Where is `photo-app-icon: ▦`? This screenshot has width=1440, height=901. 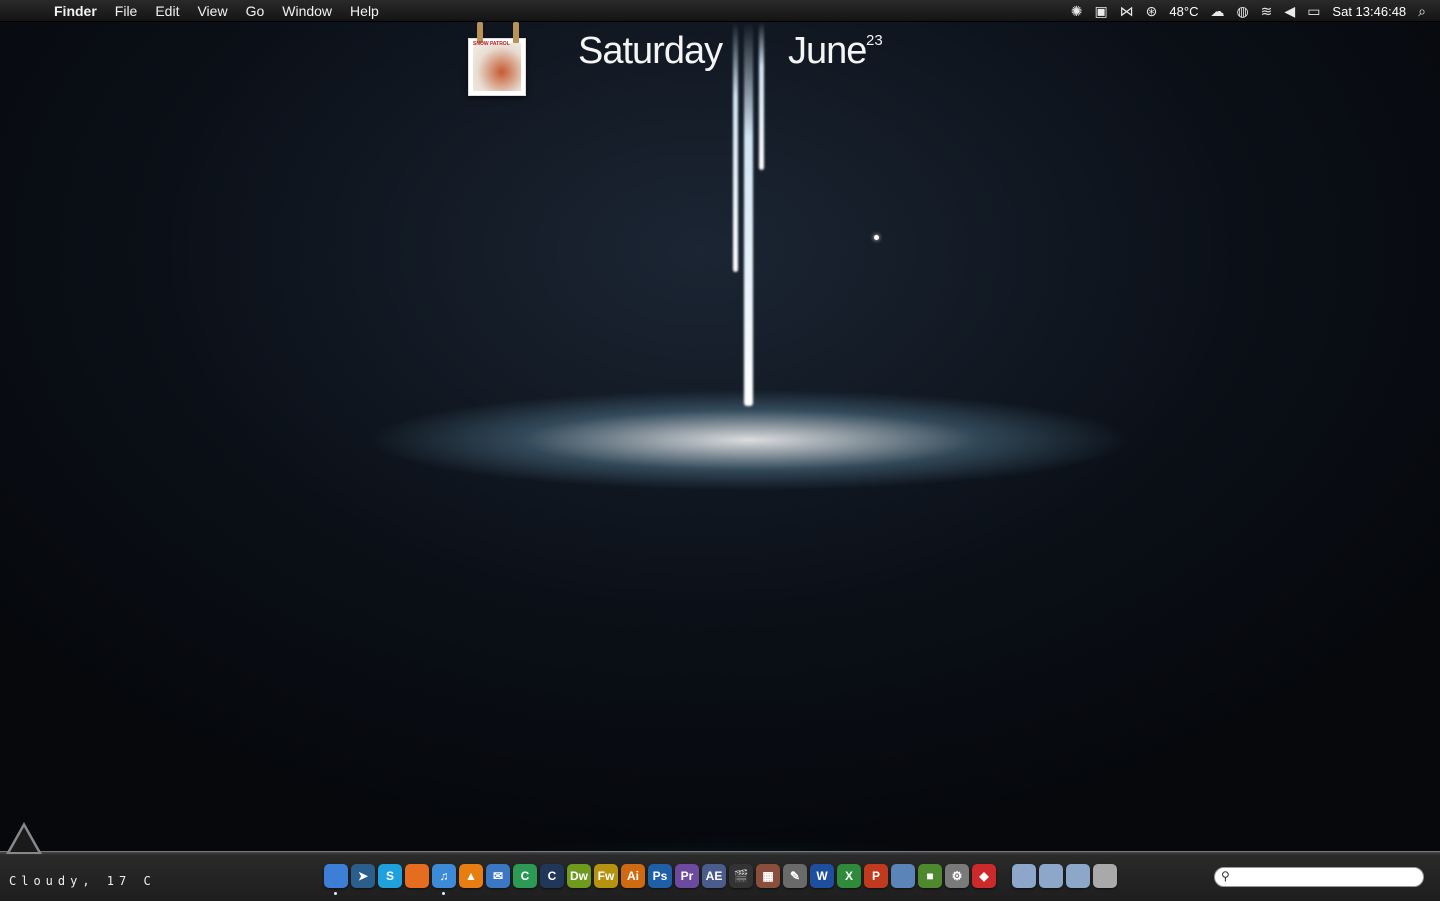 photo-app-icon: ▦ is located at coordinates (768, 876).